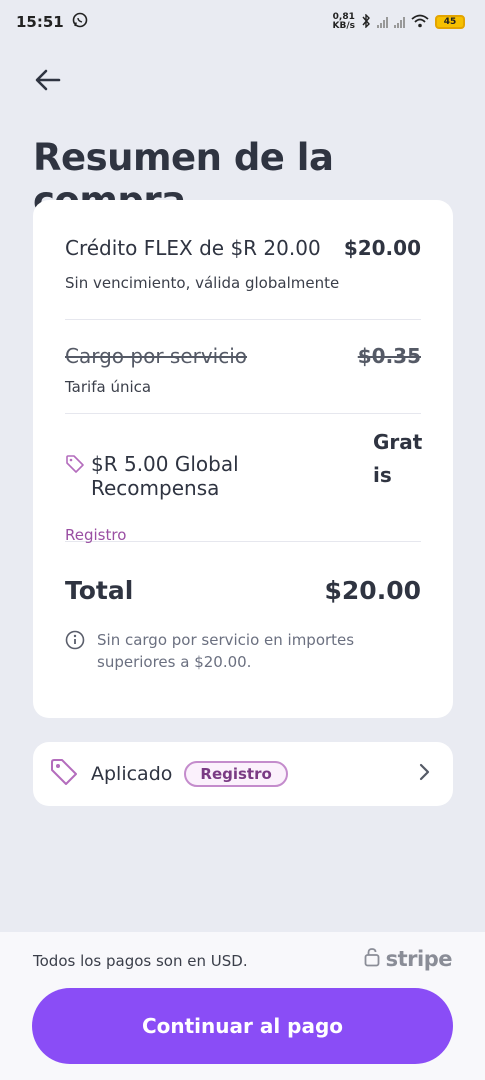  What do you see at coordinates (398, 458) in the screenshot?
I see `promo-price: Grat is` at bounding box center [398, 458].